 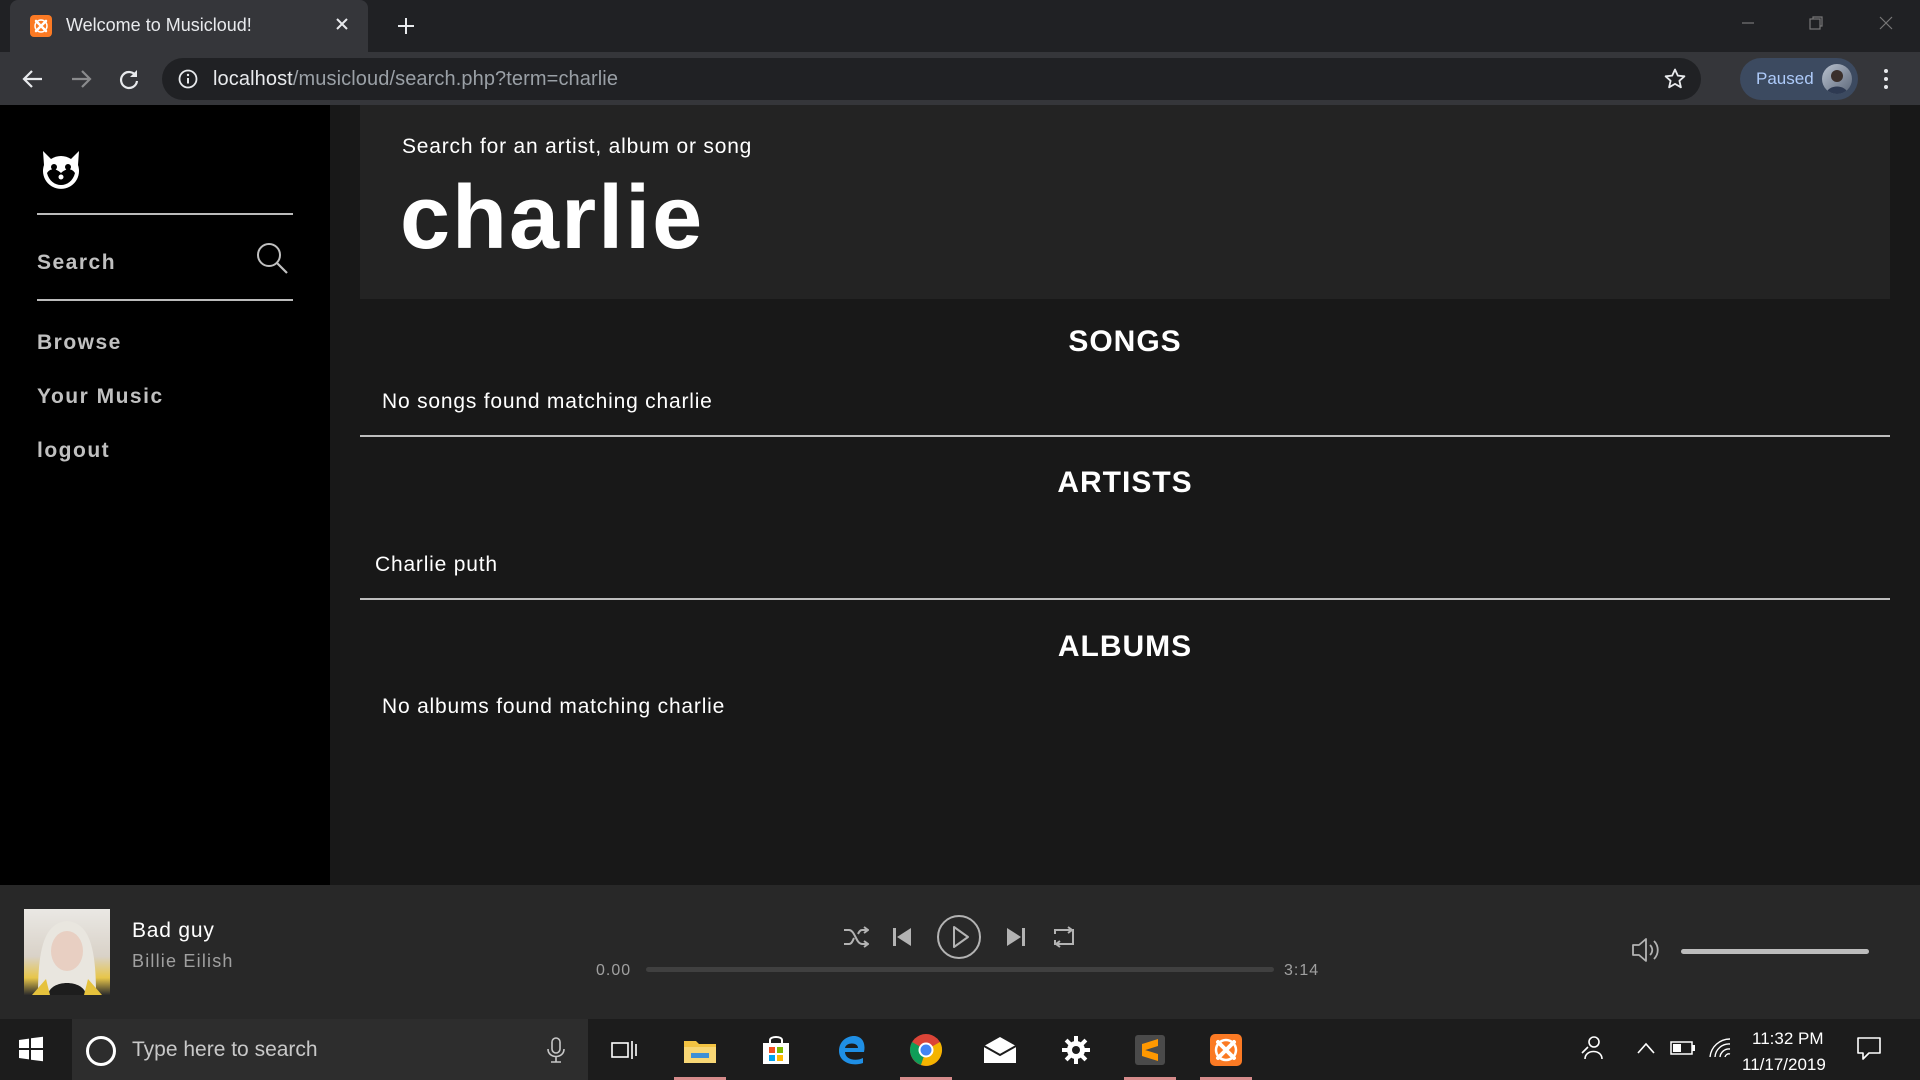 I want to click on xampp-favicon-icon, so click(x=41, y=26).